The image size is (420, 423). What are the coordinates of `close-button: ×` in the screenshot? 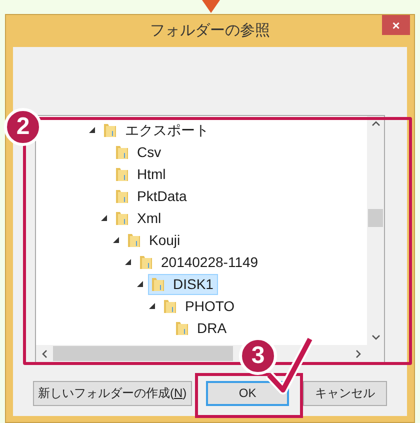 It's located at (396, 25).